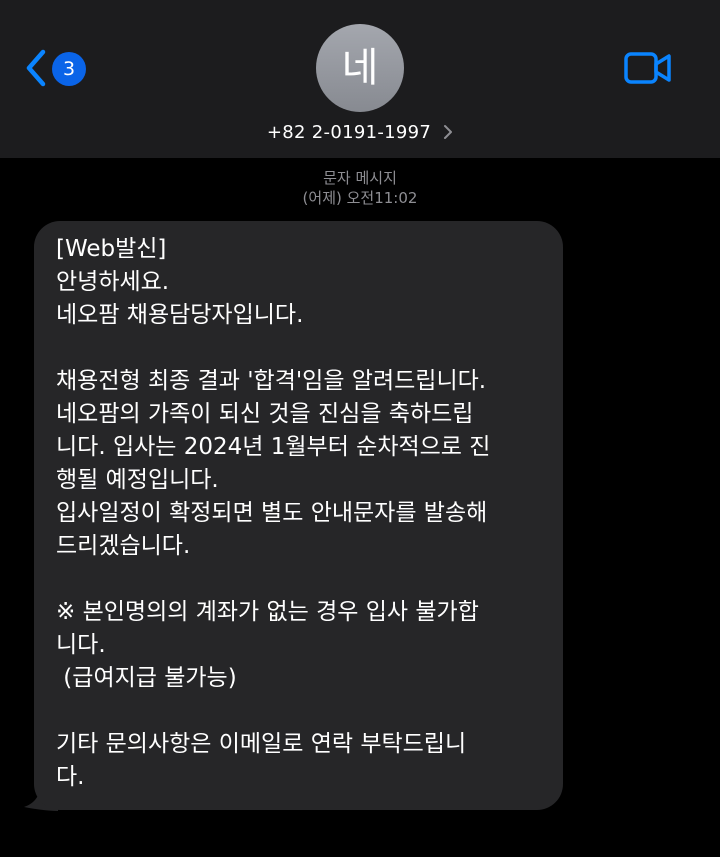  What do you see at coordinates (265, 414) in the screenshot?
I see `message-line: 네오팜의 가족이 되신 것을 진심을 축하드립` at bounding box center [265, 414].